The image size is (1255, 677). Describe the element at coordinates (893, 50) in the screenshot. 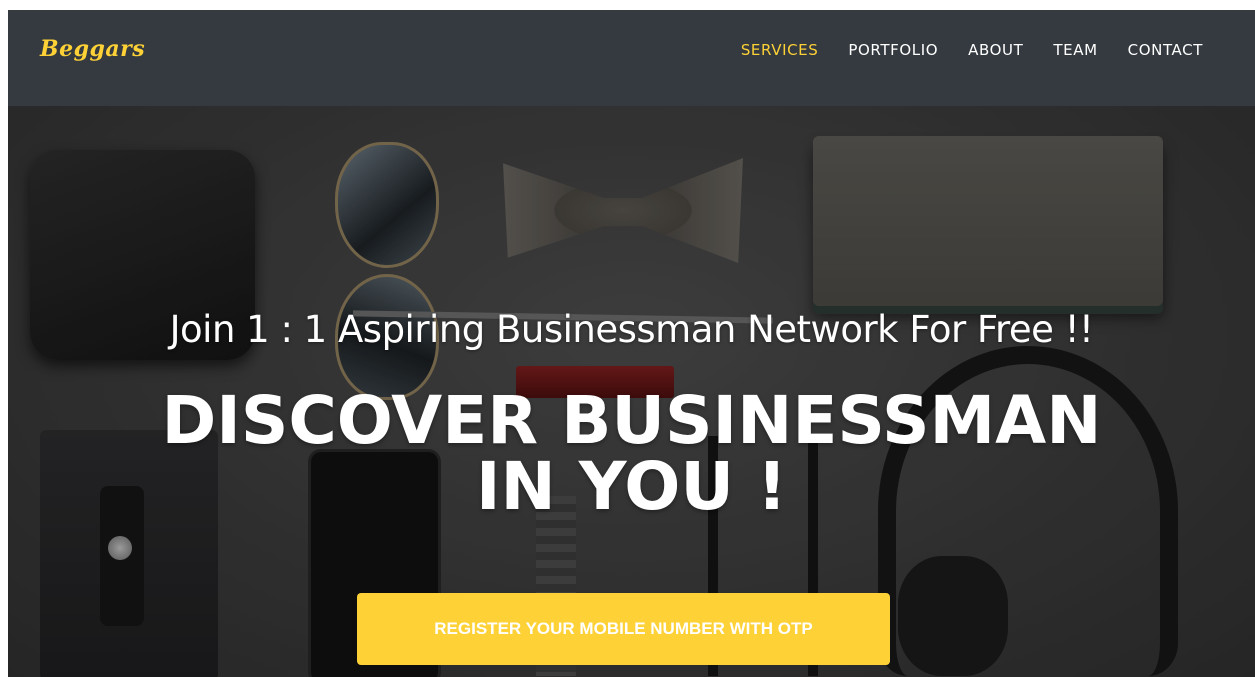

I see `nav-portfolio: PORTFOLIO` at that location.